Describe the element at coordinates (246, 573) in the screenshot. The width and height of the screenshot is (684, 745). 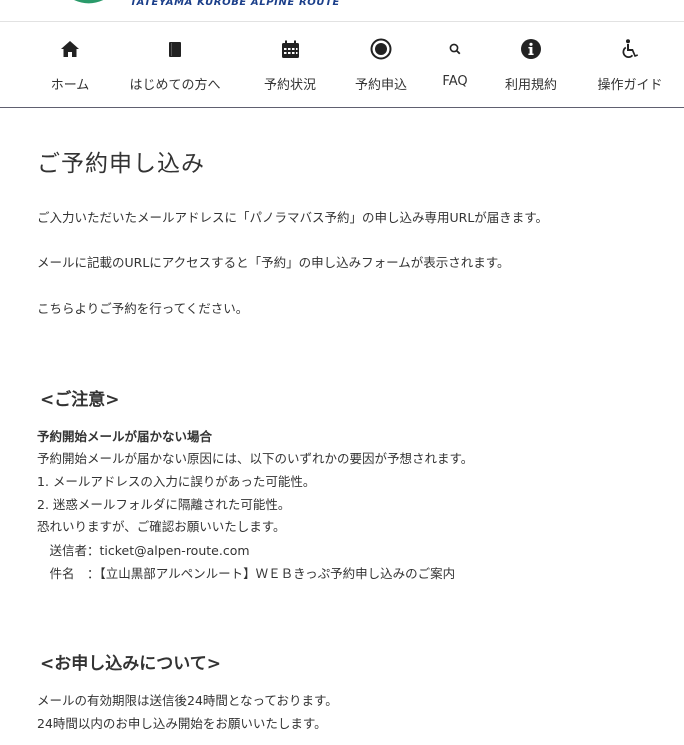
I see `subject-line: 件名 ：【立山黒部アルペンルート】ＷＥＢきっぷ予約申し込みのご案内` at that location.